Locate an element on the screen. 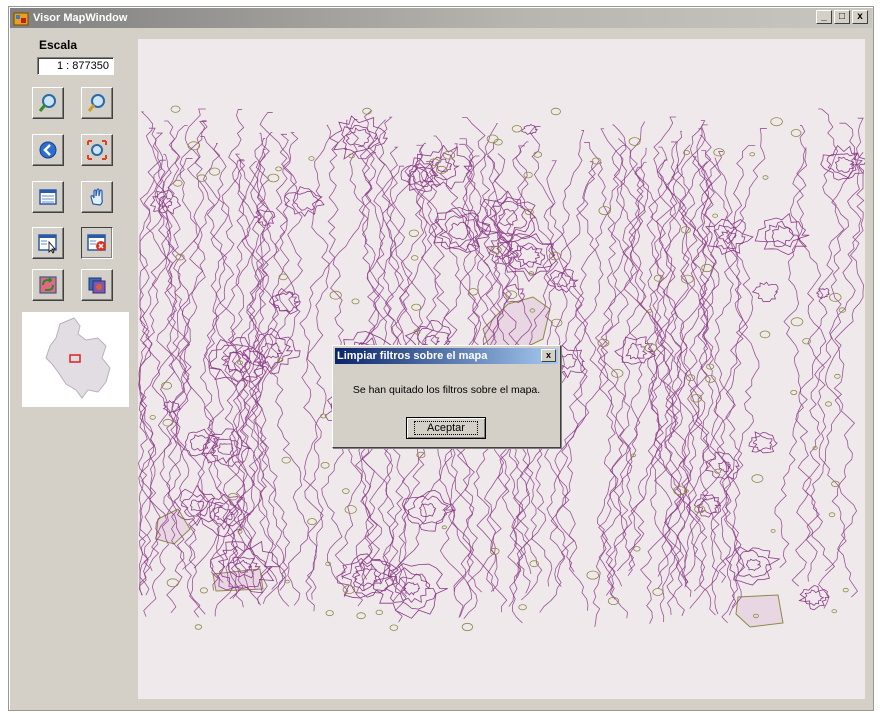  zoom-extent-button is located at coordinates (97, 150).